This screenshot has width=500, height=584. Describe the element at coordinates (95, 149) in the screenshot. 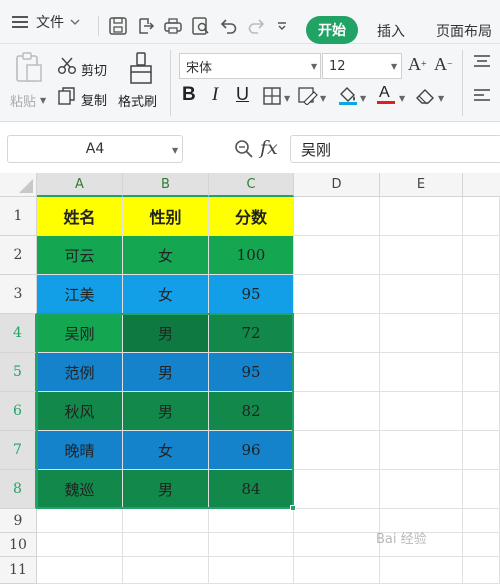

I see `name-box: A4` at that location.